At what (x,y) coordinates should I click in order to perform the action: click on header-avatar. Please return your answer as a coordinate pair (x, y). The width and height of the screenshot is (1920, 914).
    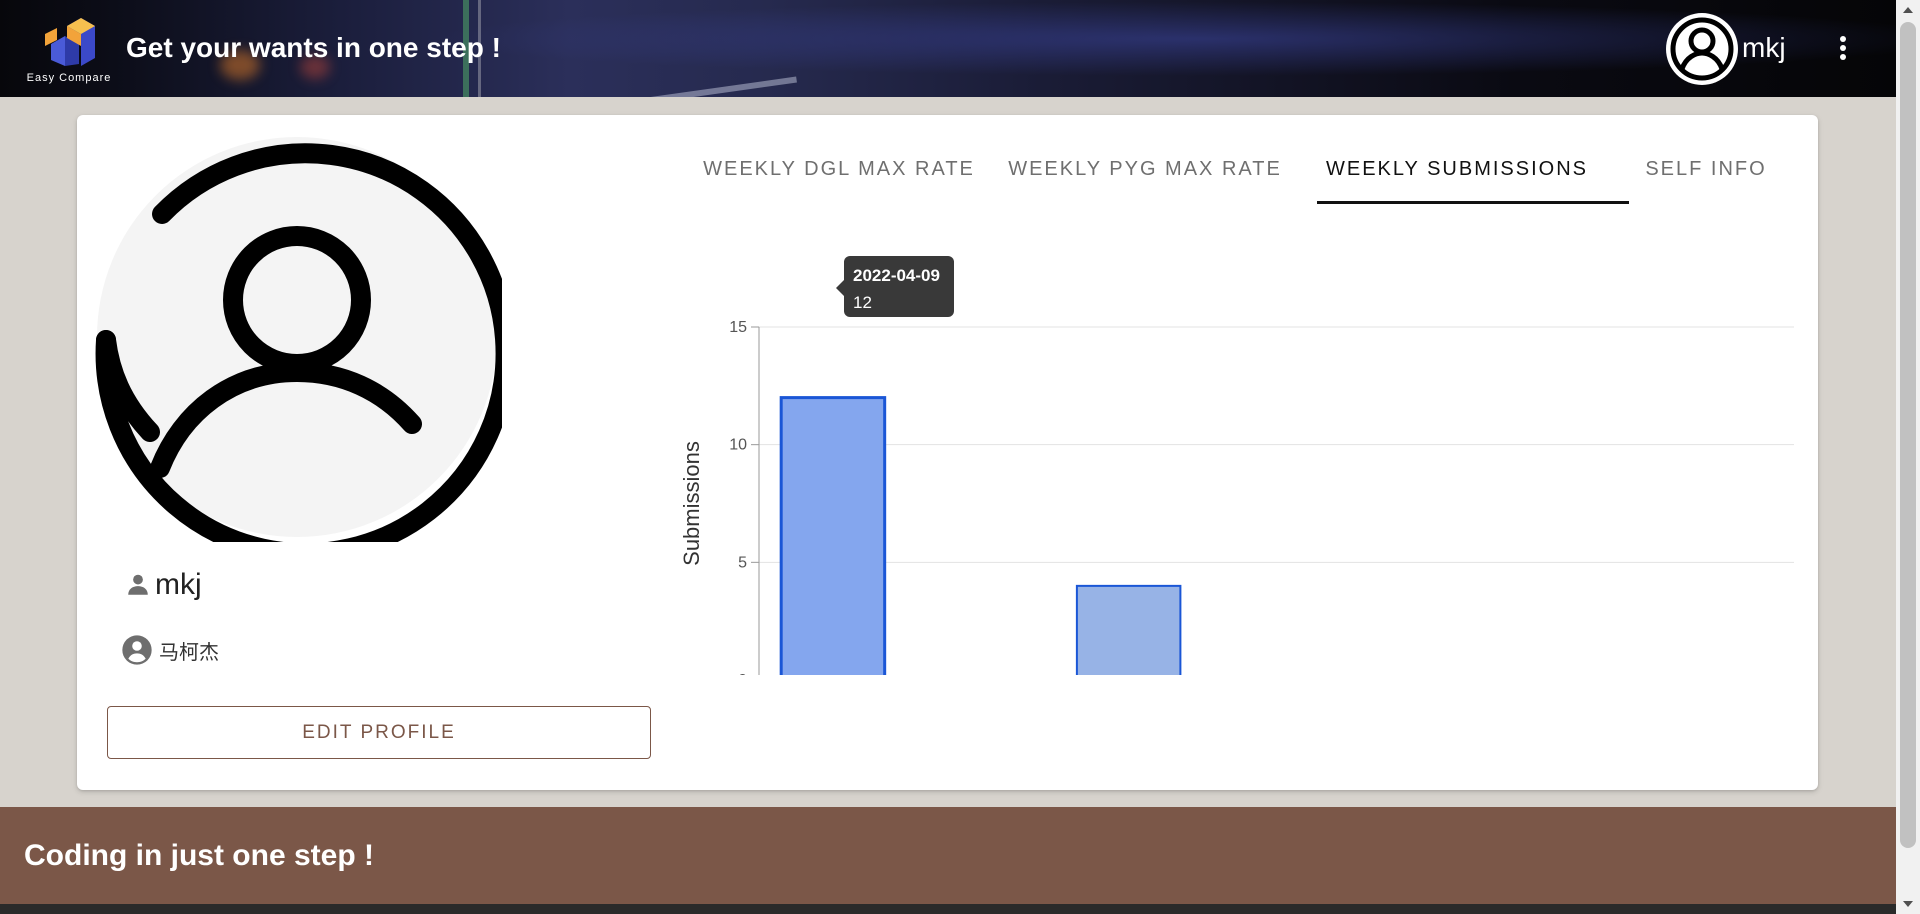
    Looking at the image, I should click on (1702, 49).